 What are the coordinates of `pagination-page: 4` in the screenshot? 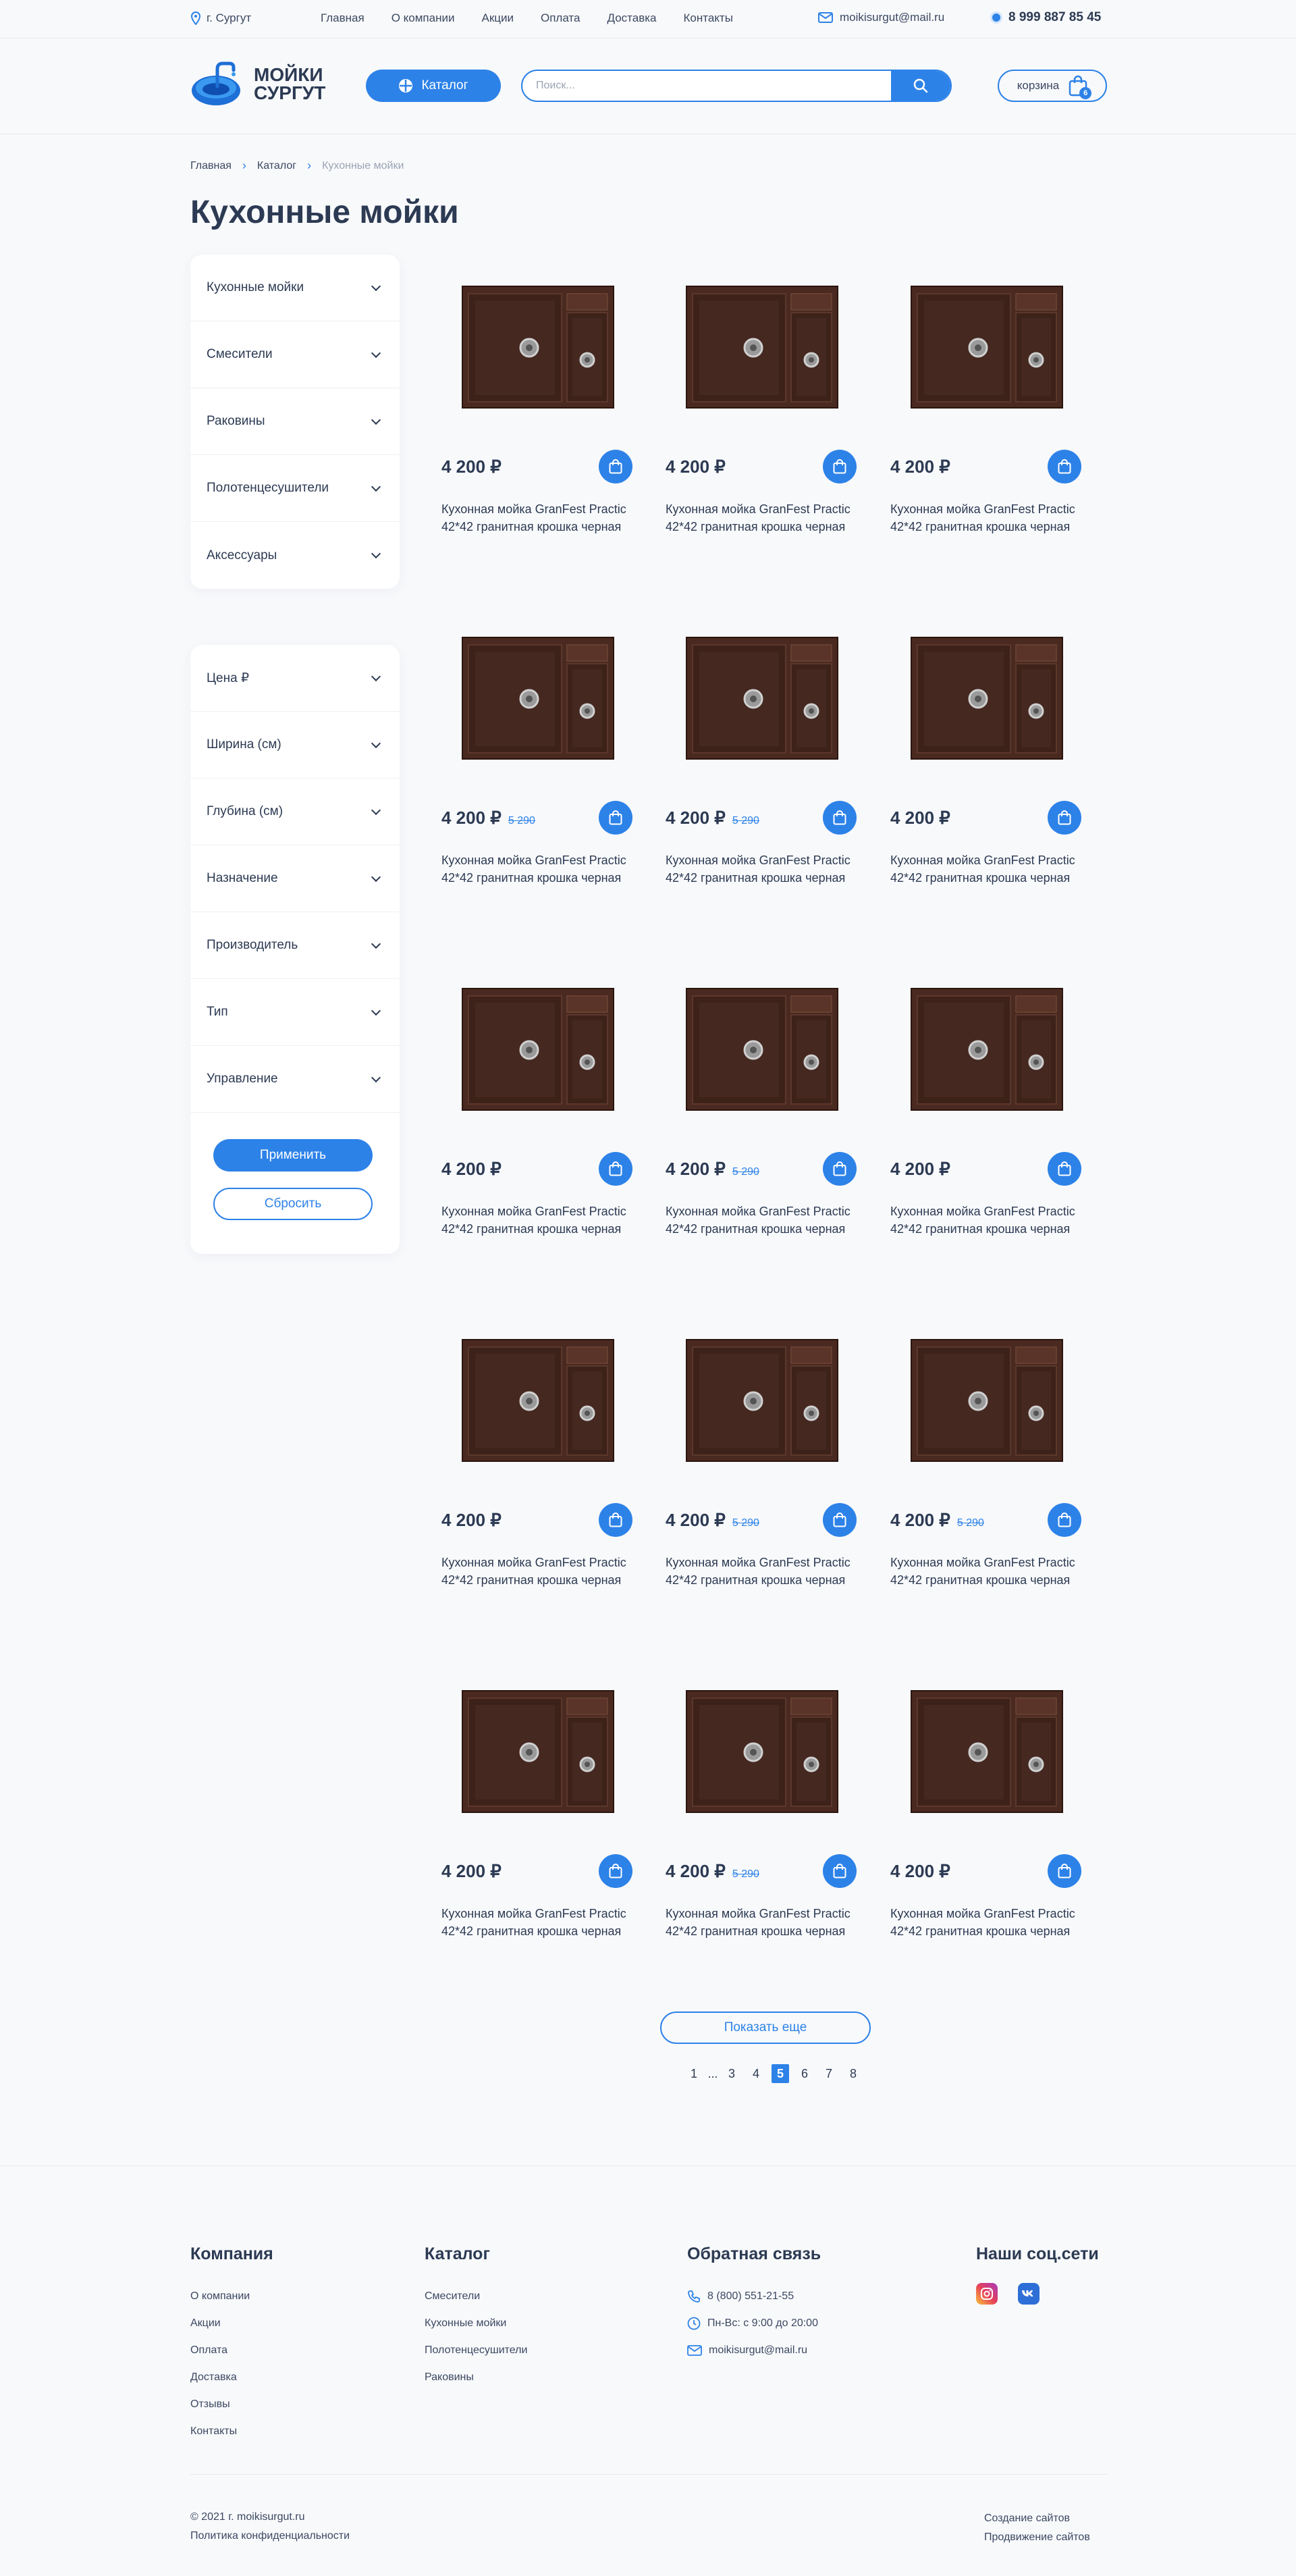 It's located at (756, 2073).